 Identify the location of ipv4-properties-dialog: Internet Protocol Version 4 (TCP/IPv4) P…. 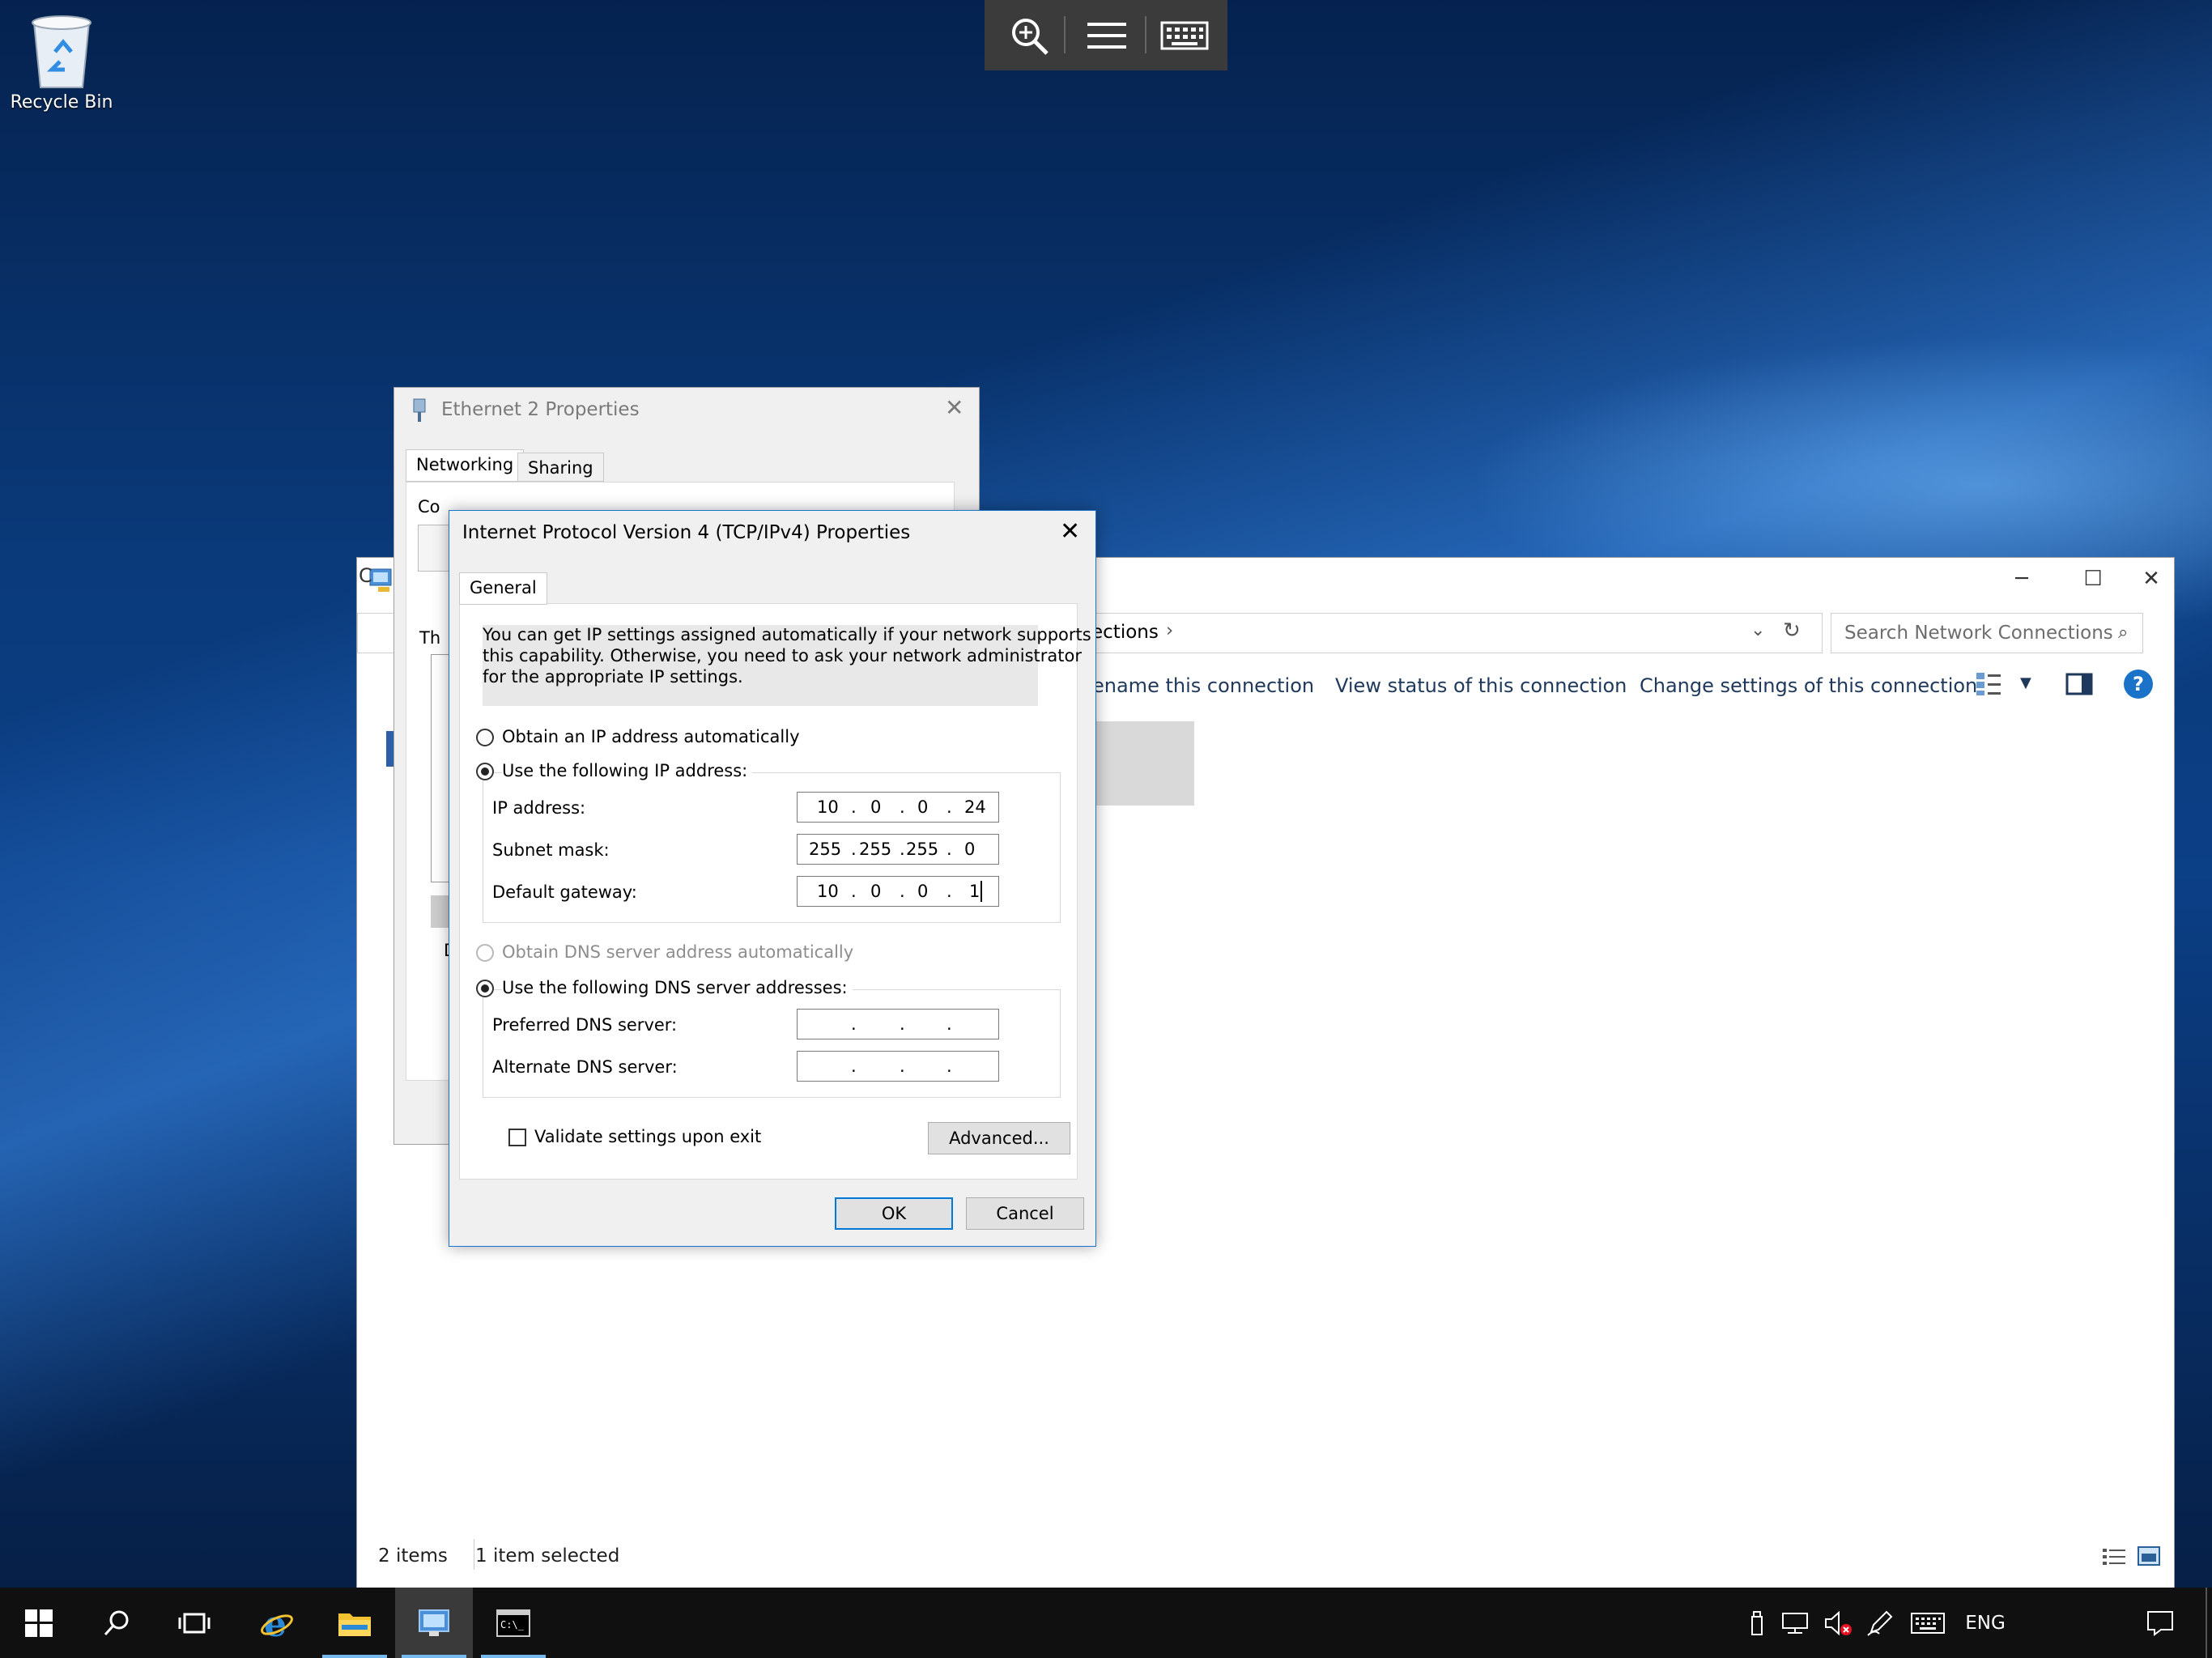
(773, 878).